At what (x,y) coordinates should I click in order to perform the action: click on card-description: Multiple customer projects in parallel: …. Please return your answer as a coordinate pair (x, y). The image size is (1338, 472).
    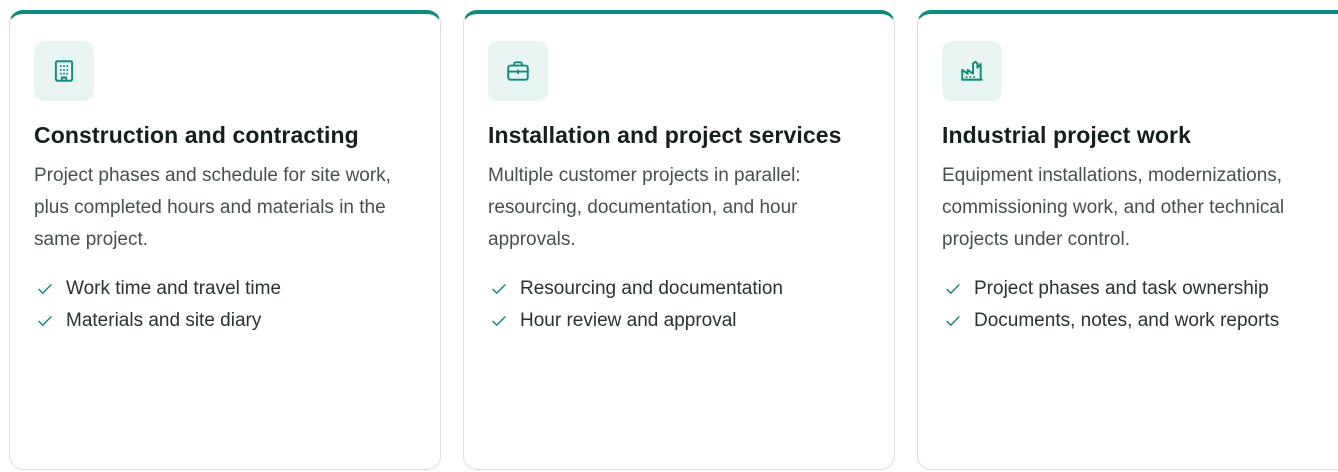
    Looking at the image, I should click on (644, 207).